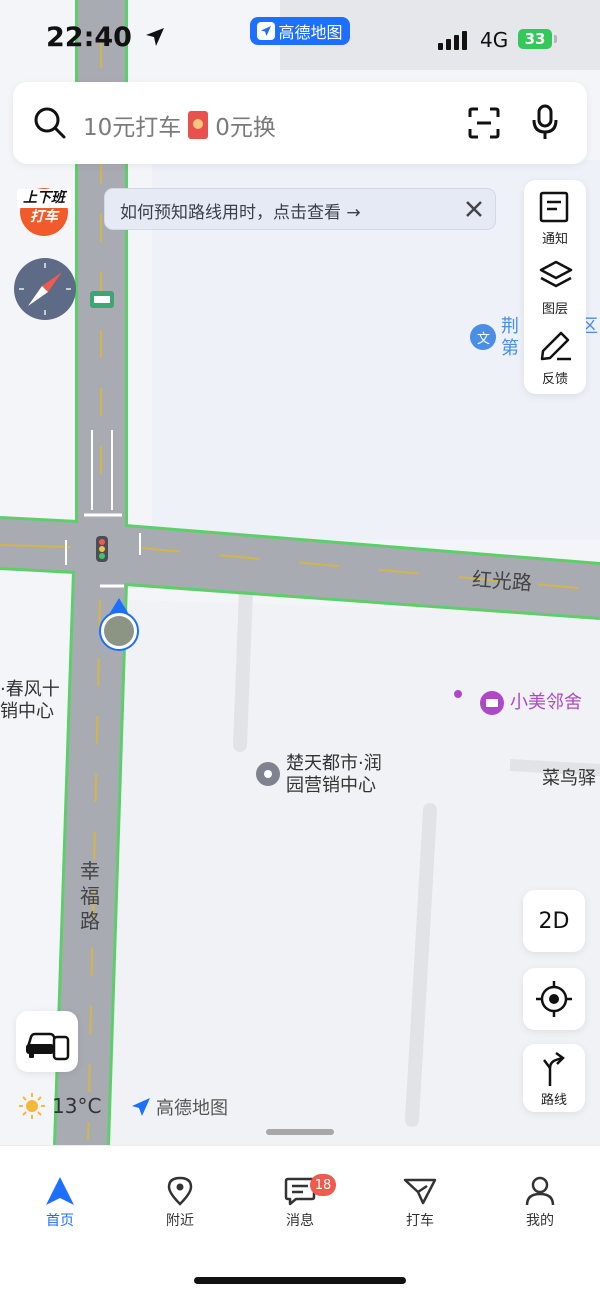 This screenshot has height=1299, width=600. I want to click on location-arrow-icon, so click(155, 37).